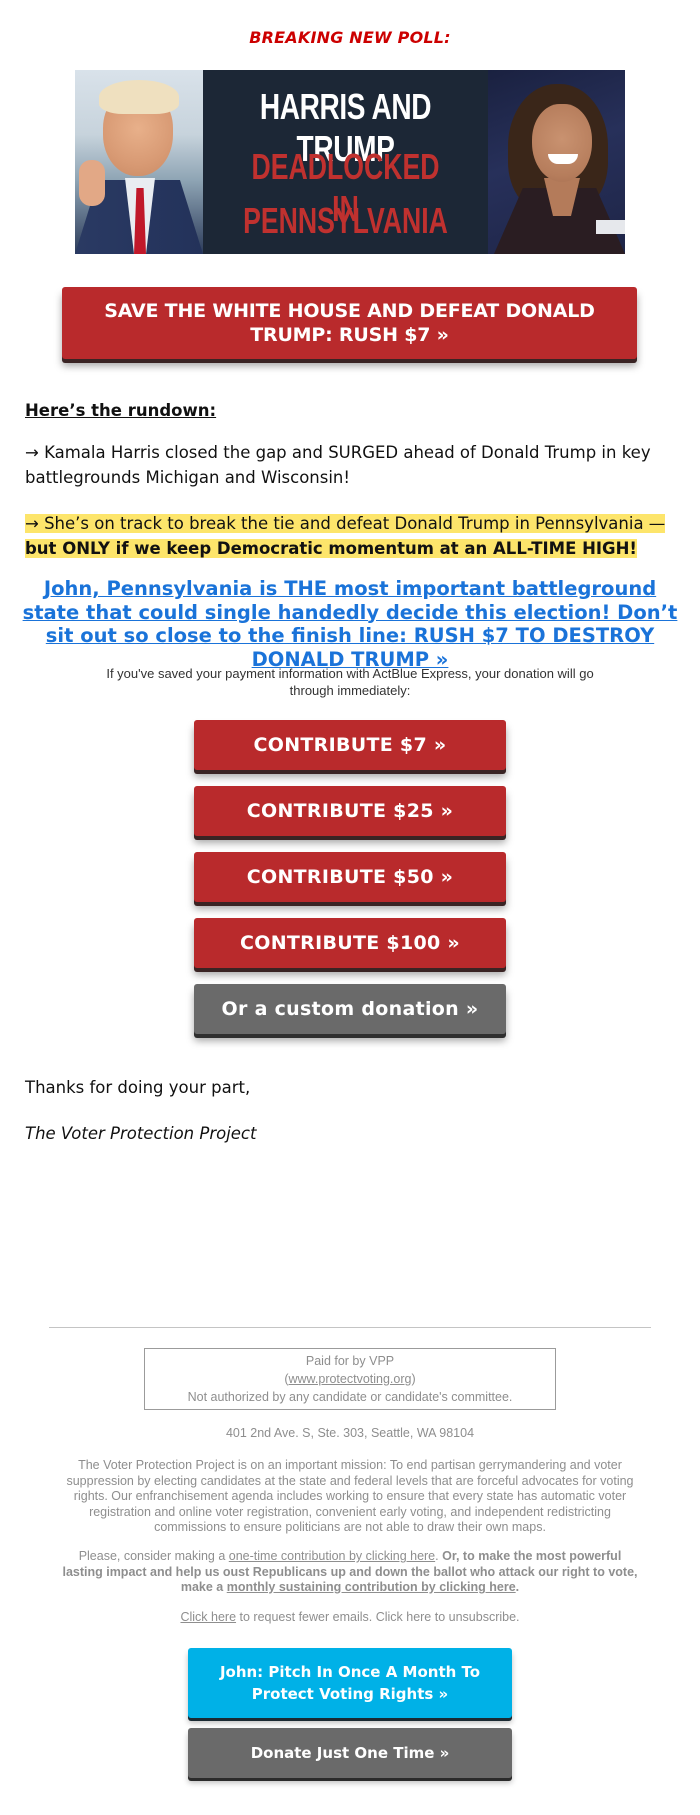 The height and width of the screenshot is (1815, 700). Describe the element at coordinates (141, 1133) in the screenshot. I see `signature: The Voter Protection Project` at that location.